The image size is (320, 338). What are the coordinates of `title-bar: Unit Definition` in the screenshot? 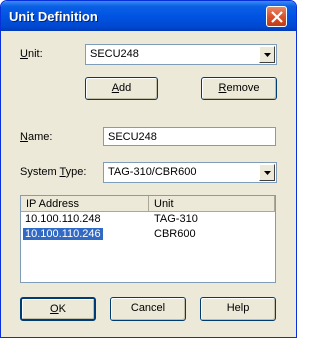 It's located at (148, 16).